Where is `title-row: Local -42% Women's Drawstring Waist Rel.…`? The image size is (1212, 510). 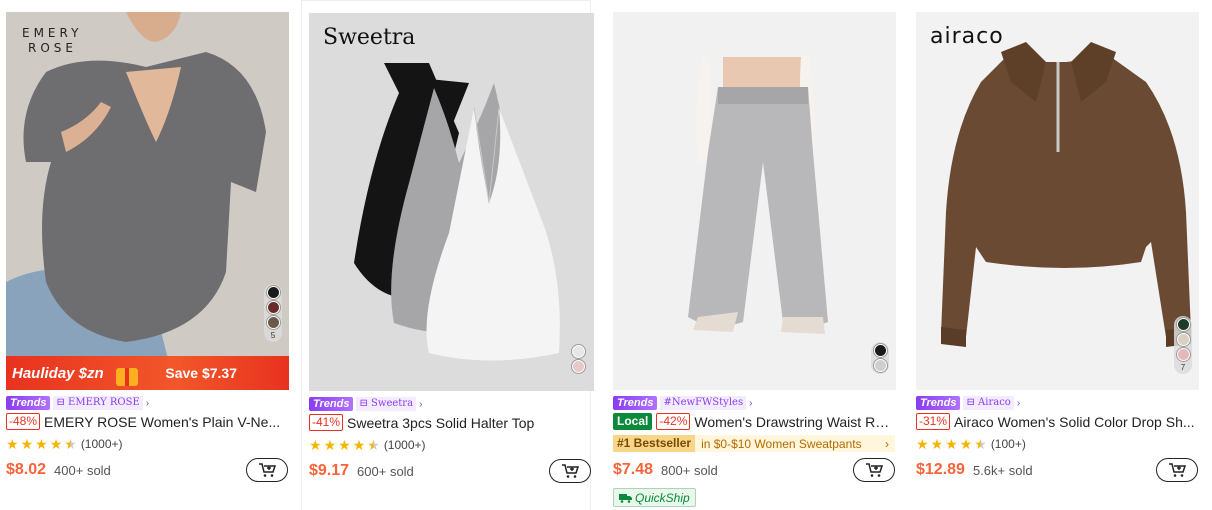 title-row: Local -42% Women's Drawstring Waist Rel.… is located at coordinates (754, 421).